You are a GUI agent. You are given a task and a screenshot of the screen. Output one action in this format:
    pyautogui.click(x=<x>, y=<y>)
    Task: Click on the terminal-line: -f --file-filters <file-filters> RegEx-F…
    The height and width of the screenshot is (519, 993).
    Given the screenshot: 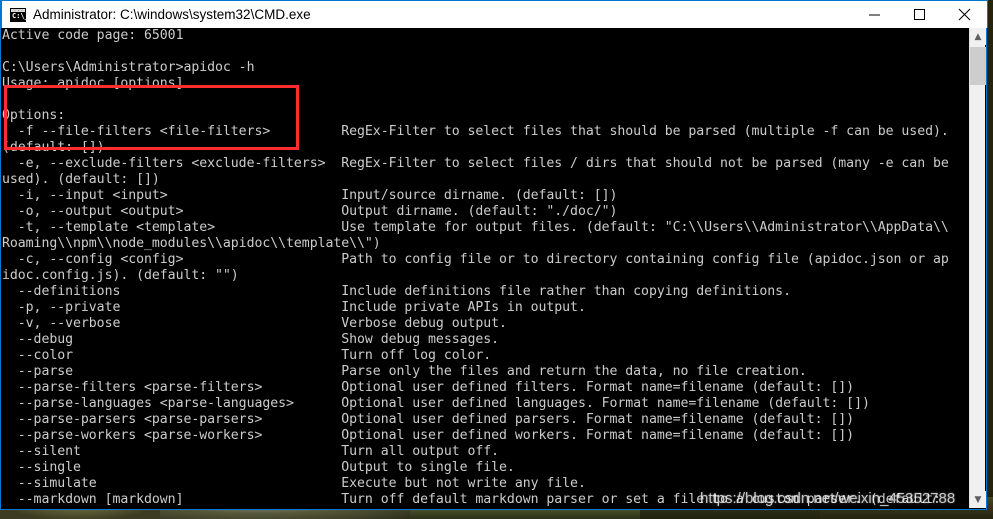 What is the action you would take?
    pyautogui.click(x=475, y=131)
    